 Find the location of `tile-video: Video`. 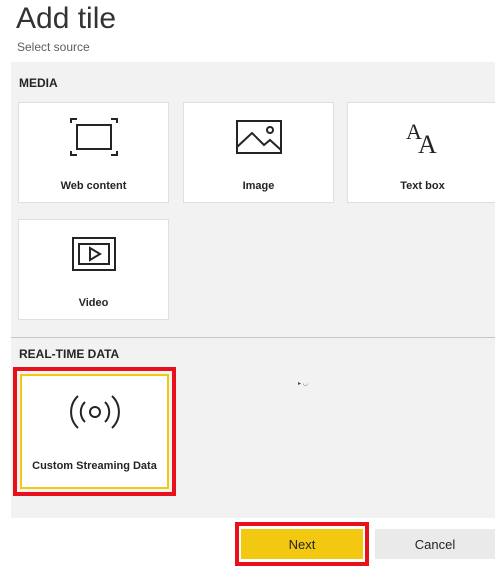

tile-video: Video is located at coordinates (93, 269).